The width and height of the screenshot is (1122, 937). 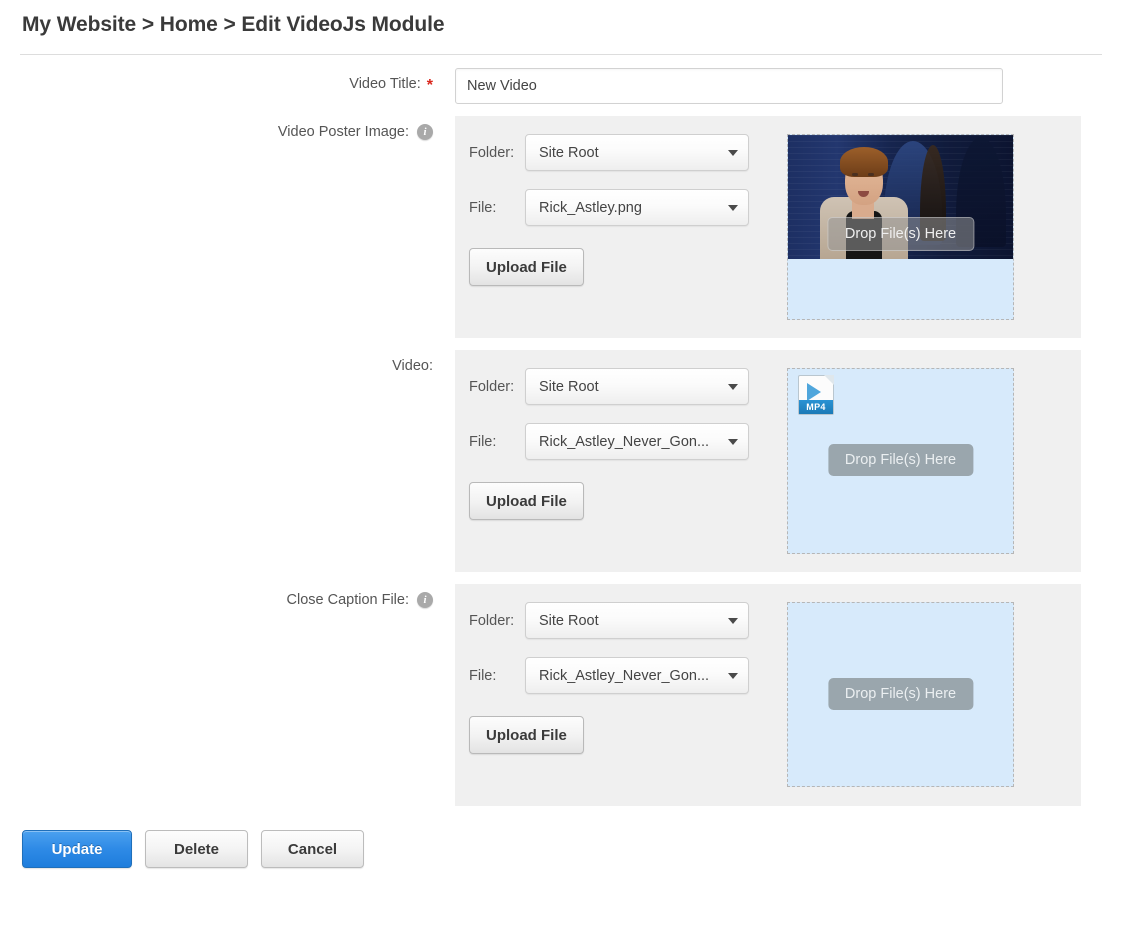 What do you see at coordinates (871, 174) in the screenshot?
I see `preview-figure-eye-right` at bounding box center [871, 174].